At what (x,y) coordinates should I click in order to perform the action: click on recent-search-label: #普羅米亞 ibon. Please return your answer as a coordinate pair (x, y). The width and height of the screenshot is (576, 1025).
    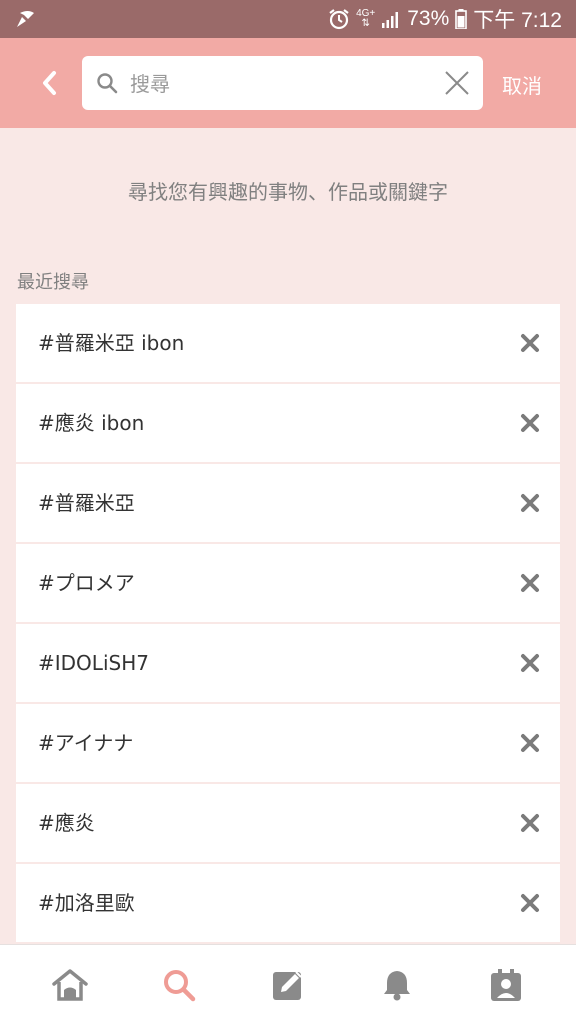
    Looking at the image, I should click on (111, 343).